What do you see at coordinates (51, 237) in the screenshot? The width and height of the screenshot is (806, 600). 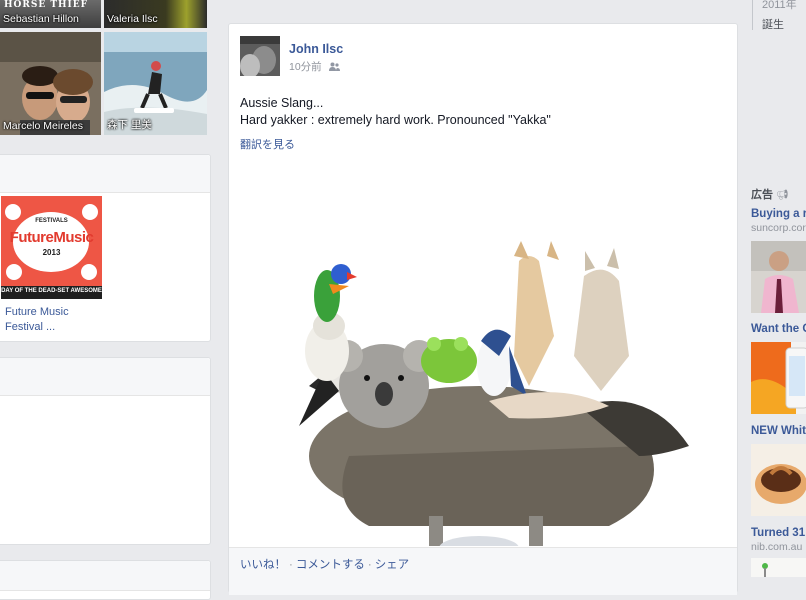 I see `logo-main-text: FutureMusic` at bounding box center [51, 237].